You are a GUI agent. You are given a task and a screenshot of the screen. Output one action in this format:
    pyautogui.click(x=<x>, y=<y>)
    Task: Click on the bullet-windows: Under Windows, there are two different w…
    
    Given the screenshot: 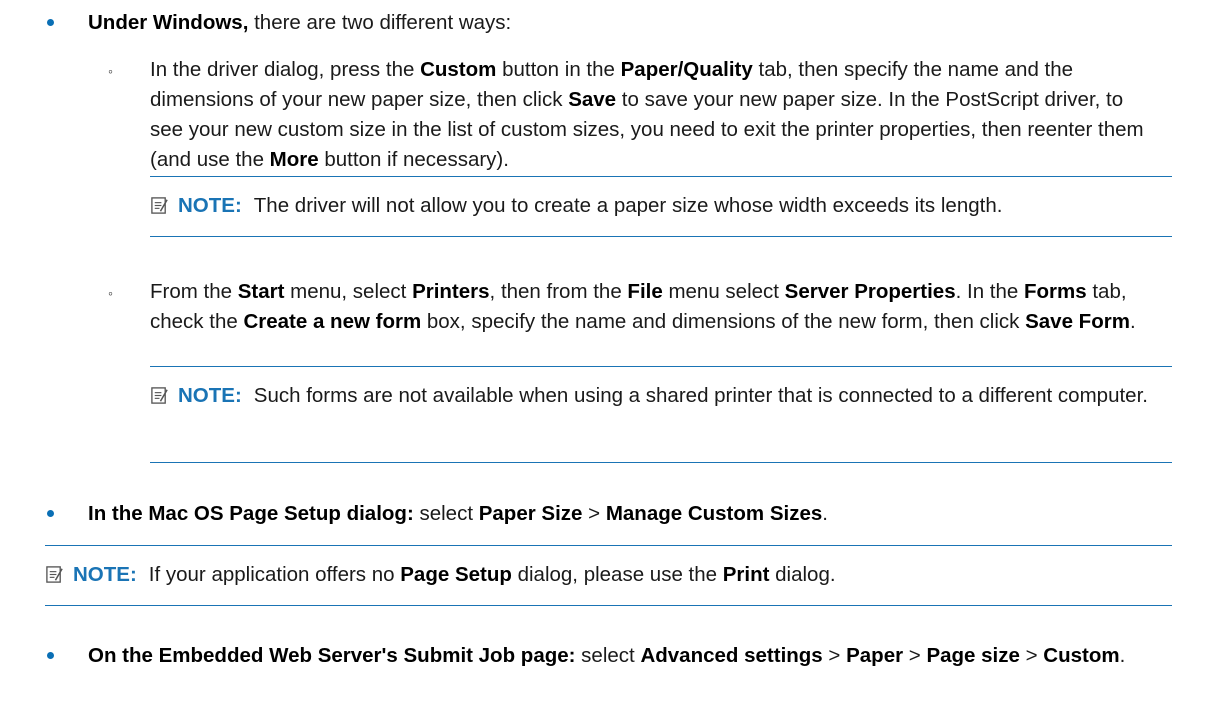 What is the action you would take?
    pyautogui.click(x=300, y=22)
    